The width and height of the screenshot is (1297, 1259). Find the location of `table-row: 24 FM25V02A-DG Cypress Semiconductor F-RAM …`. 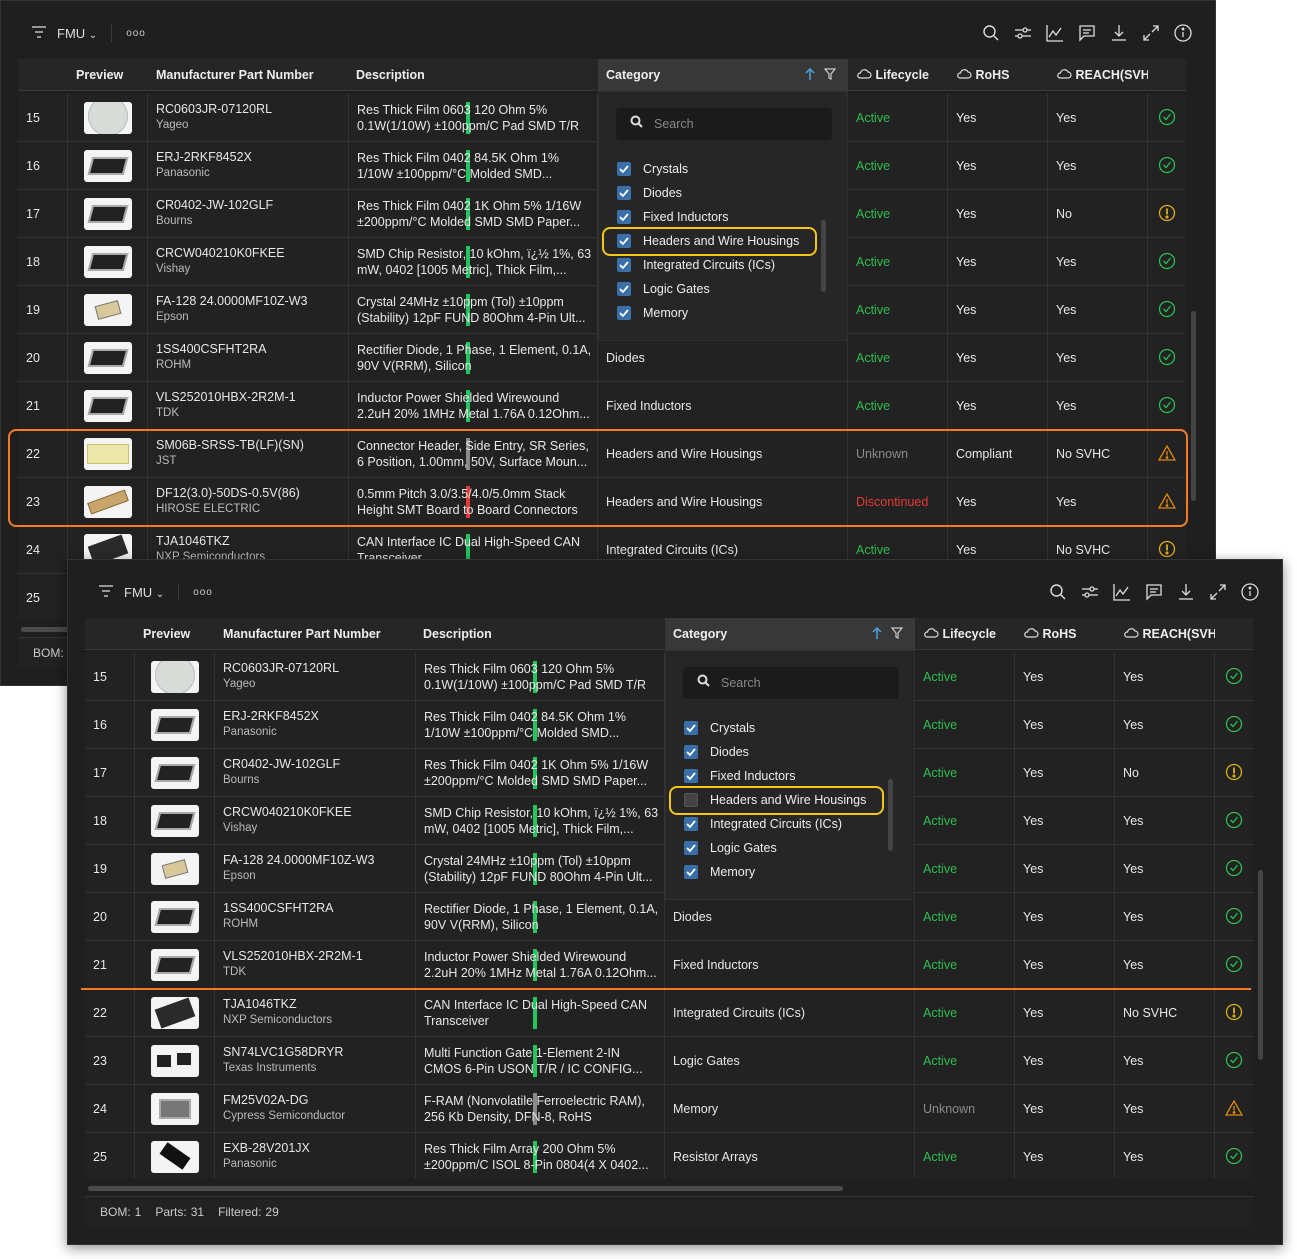

table-row: 24 FM25V02A-DG Cypress Semiconductor F-RAM … is located at coordinates (669, 1109).